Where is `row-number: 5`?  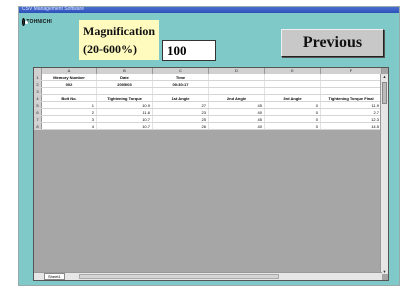 row-number: 5 is located at coordinates (38, 105).